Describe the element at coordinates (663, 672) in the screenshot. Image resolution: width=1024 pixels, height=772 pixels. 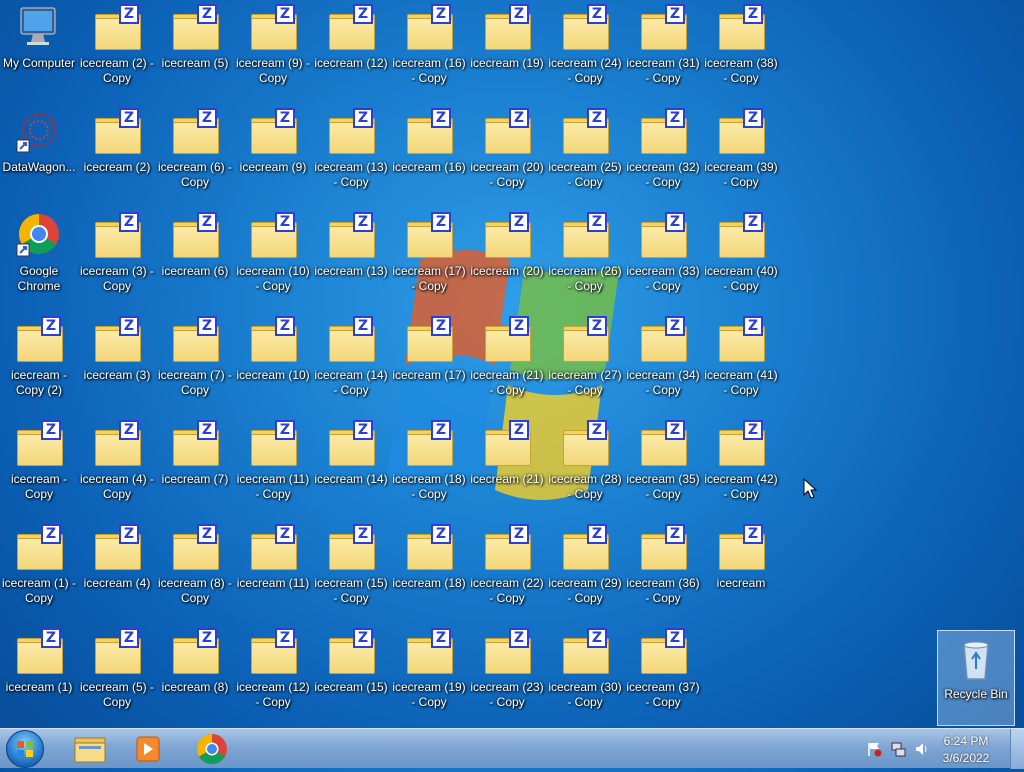
I see `zip-folder-shortcut: Zicecream (37) - Copy` at that location.